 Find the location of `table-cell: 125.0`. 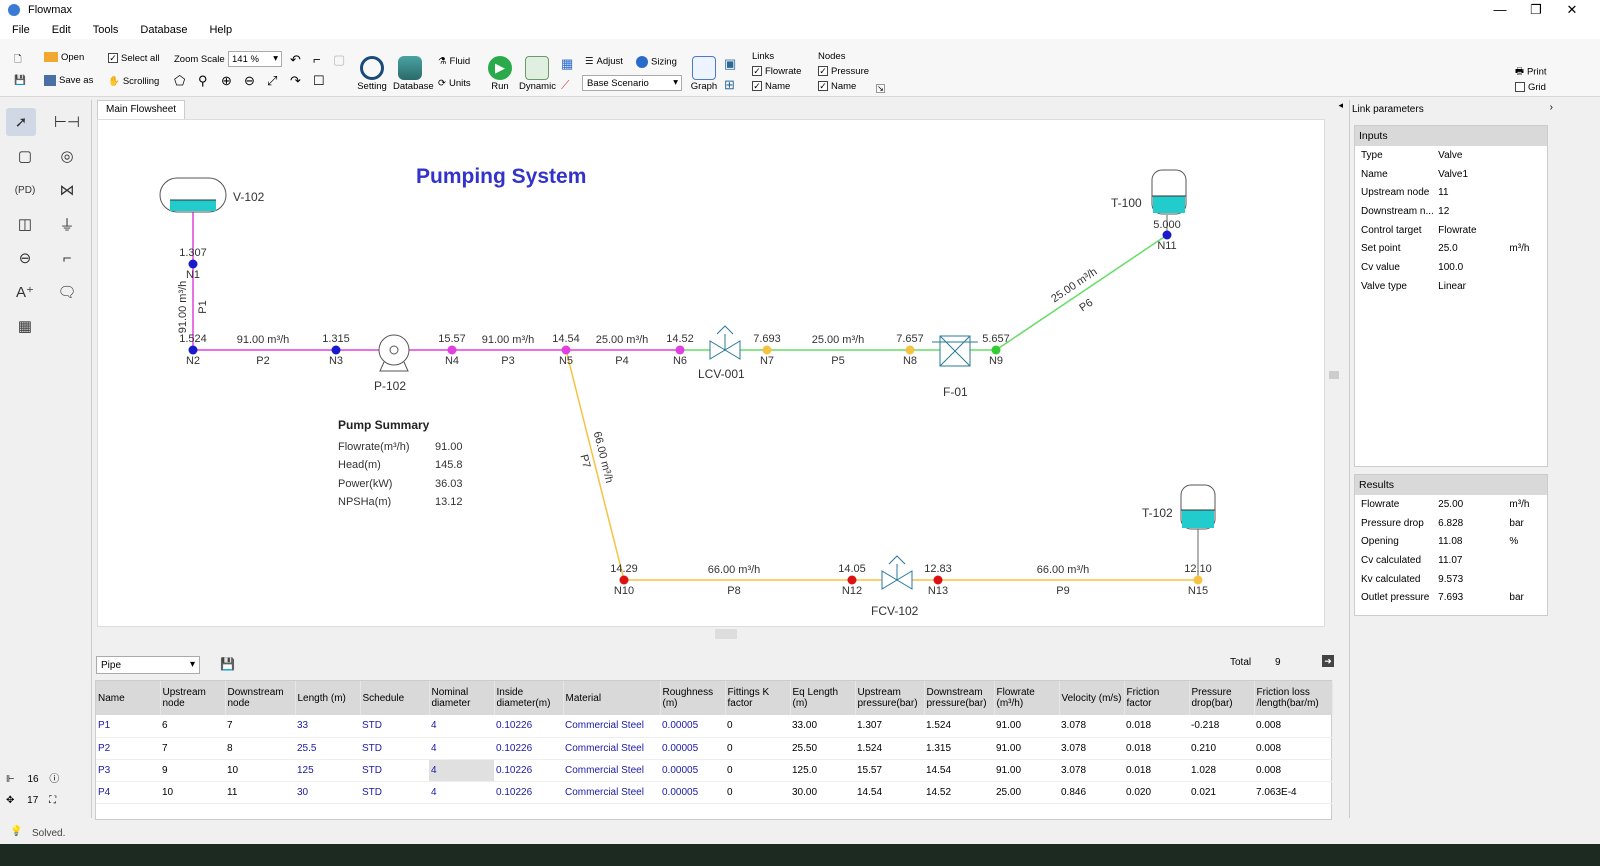

table-cell: 125.0 is located at coordinates (822, 770).